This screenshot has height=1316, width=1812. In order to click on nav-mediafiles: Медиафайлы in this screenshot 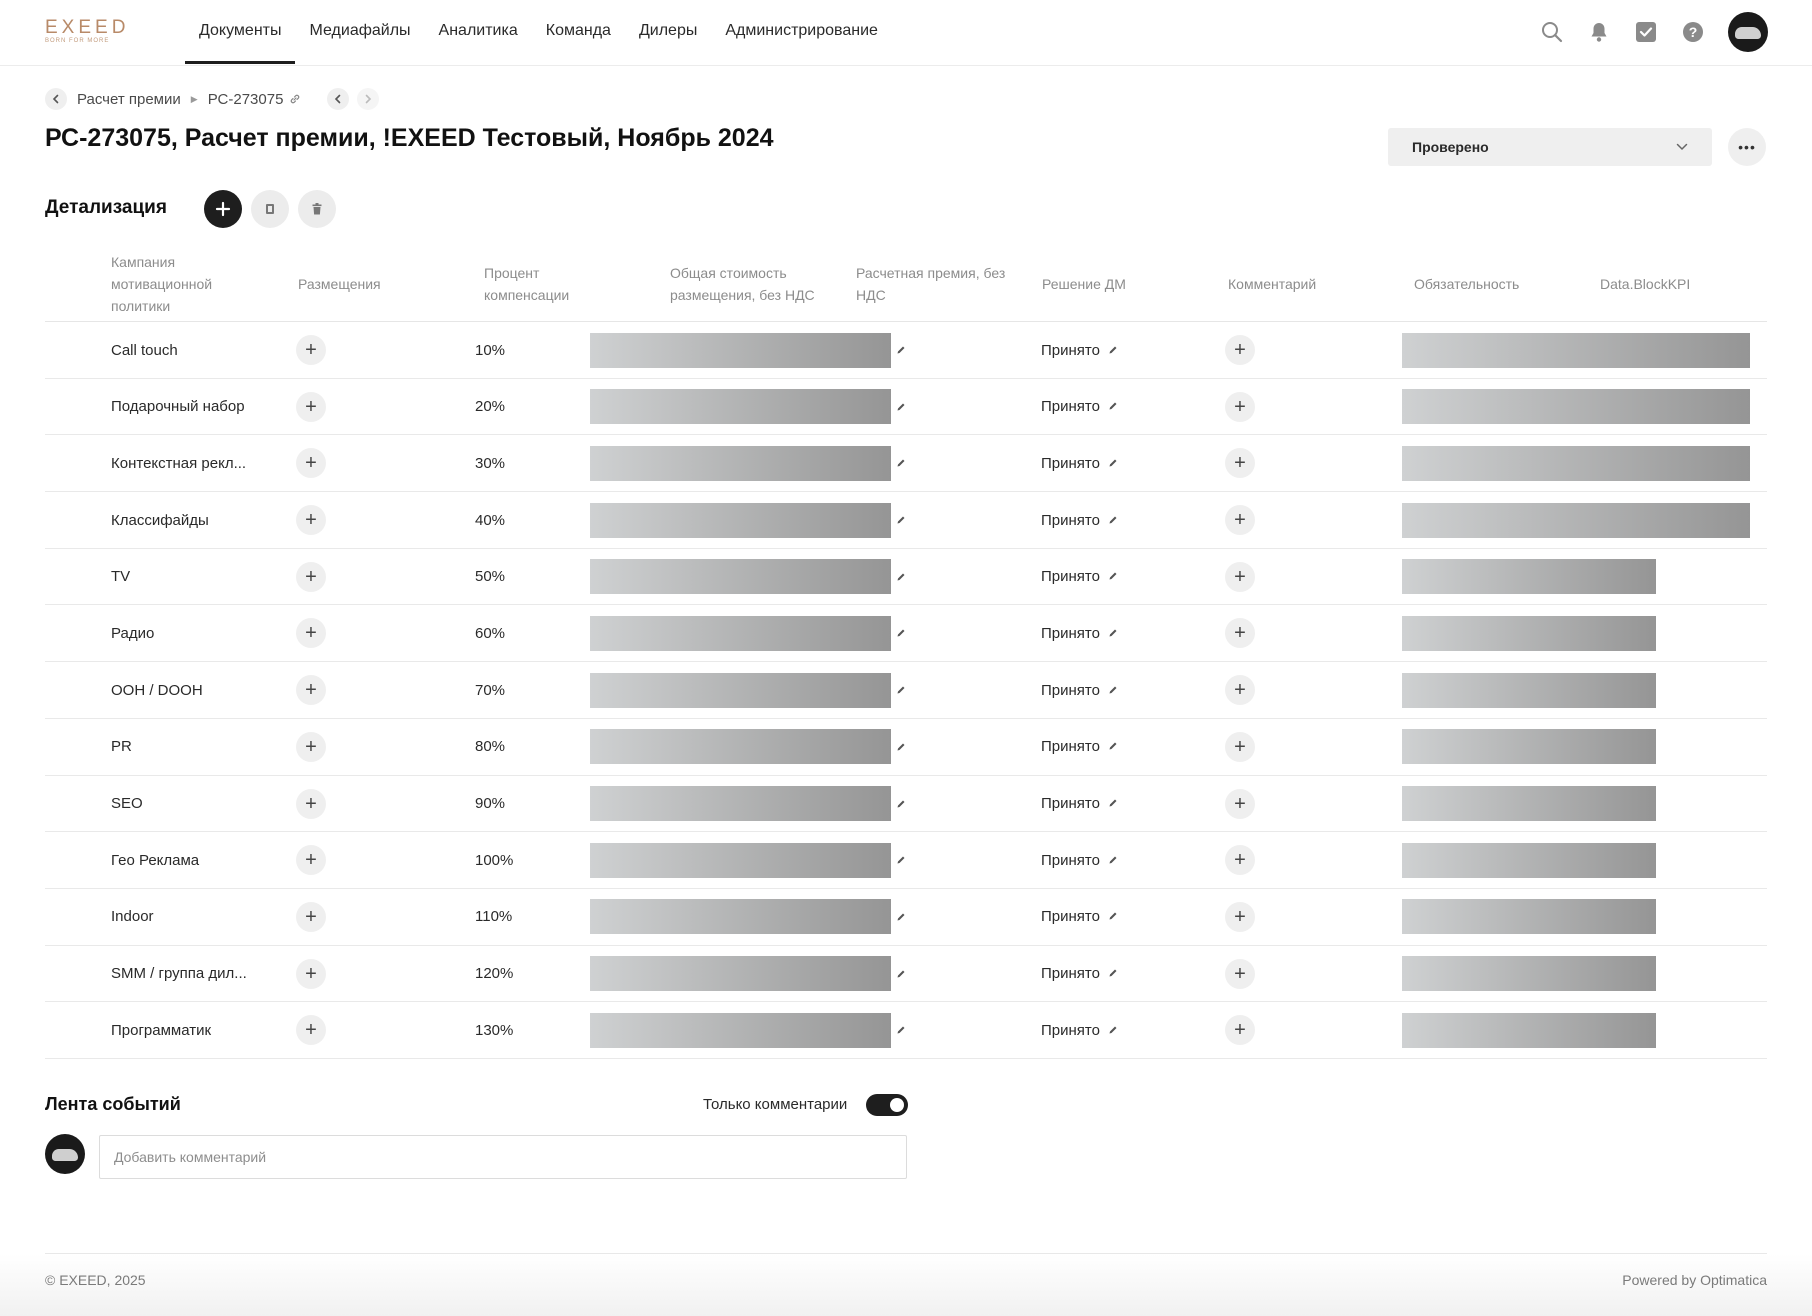, I will do `click(359, 32)`.